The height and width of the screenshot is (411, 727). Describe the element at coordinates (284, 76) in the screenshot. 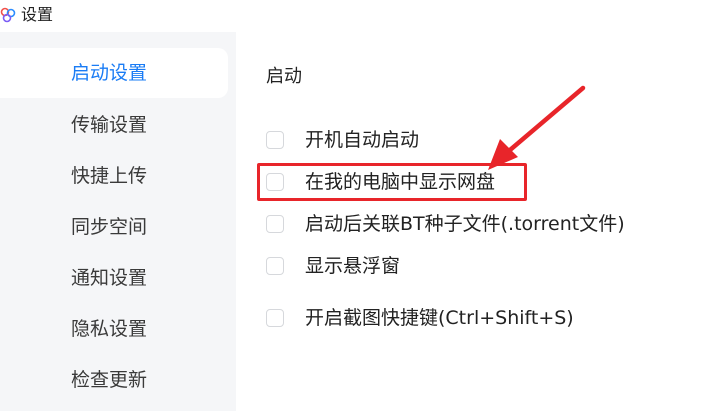

I see `section-title: 启动` at that location.